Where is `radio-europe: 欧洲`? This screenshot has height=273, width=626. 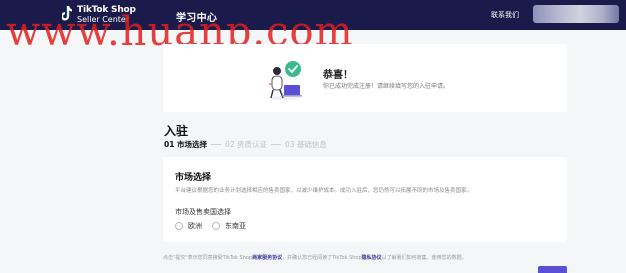
radio-europe: 欧洲 is located at coordinates (188, 226).